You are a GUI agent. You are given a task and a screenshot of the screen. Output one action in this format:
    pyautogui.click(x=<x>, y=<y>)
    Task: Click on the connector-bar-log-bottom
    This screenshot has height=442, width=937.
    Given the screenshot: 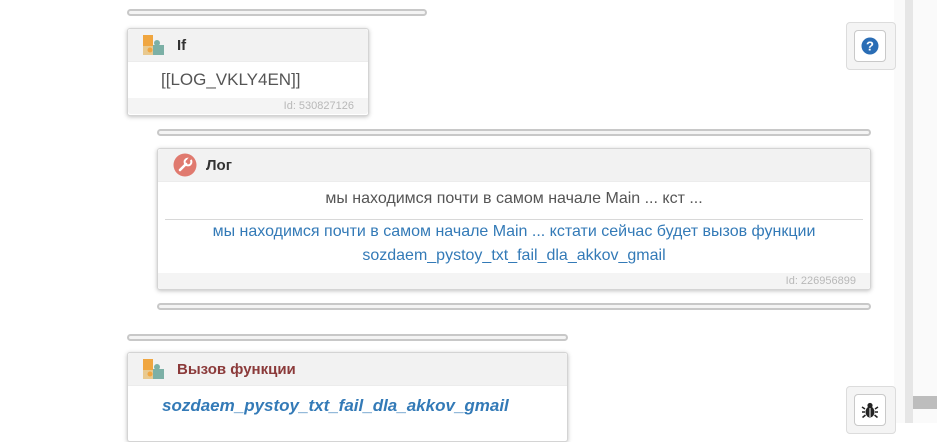 What is the action you would take?
    pyautogui.click(x=514, y=306)
    